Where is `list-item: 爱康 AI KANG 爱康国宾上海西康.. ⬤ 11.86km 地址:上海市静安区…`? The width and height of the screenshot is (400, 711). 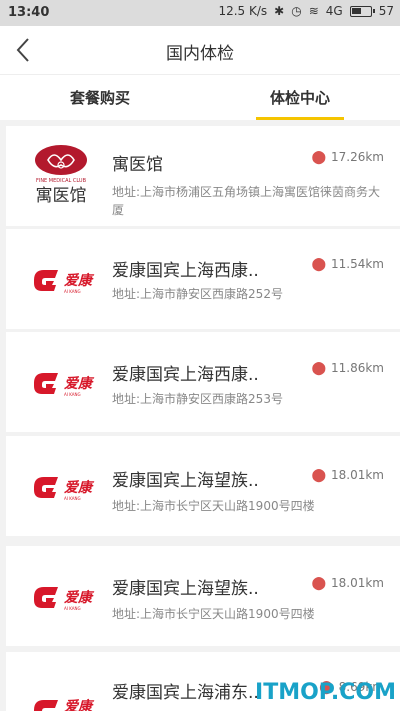 list-item: 爱康 AI KANG 爱康国宾上海西康.. ⬤ 11.86km 地址:上海市静安区… is located at coordinates (203, 382).